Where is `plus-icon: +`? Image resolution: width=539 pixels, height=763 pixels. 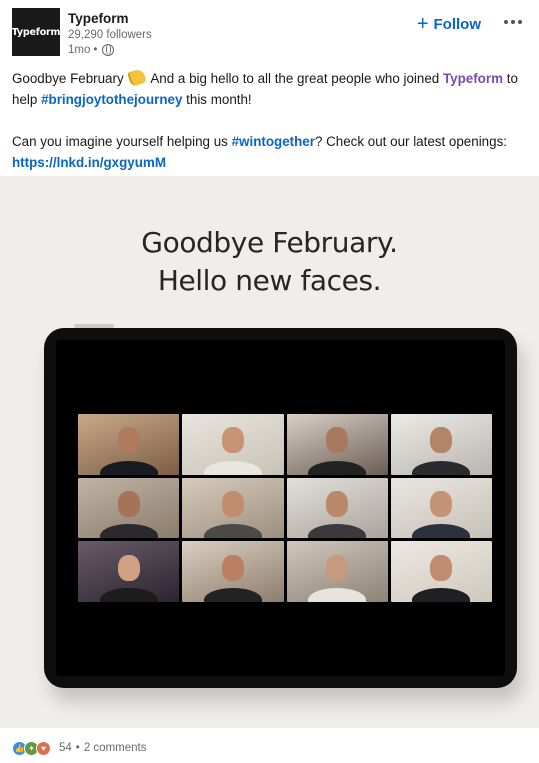
plus-icon: + is located at coordinates (422, 24).